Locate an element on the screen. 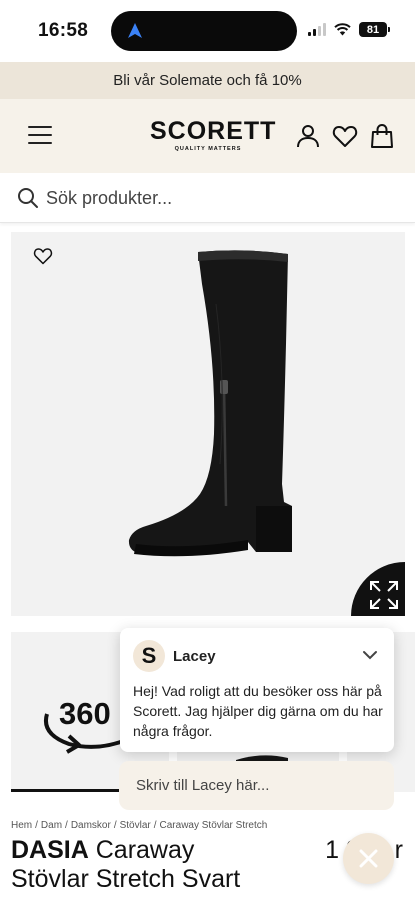 Image resolution: width=415 pixels, height=900 pixels. site-header: SCORETT QUALITY MATTERS is located at coordinates (207, 136).